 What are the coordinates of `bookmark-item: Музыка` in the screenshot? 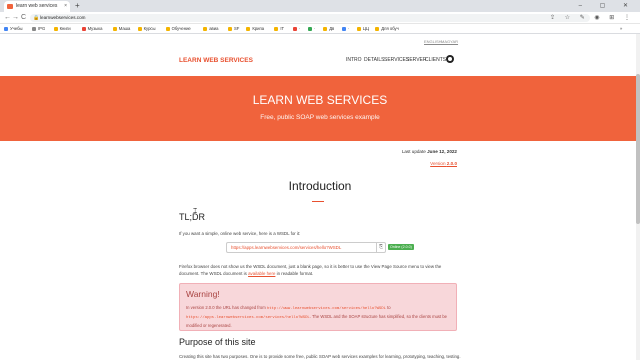 It's located at (92, 29).